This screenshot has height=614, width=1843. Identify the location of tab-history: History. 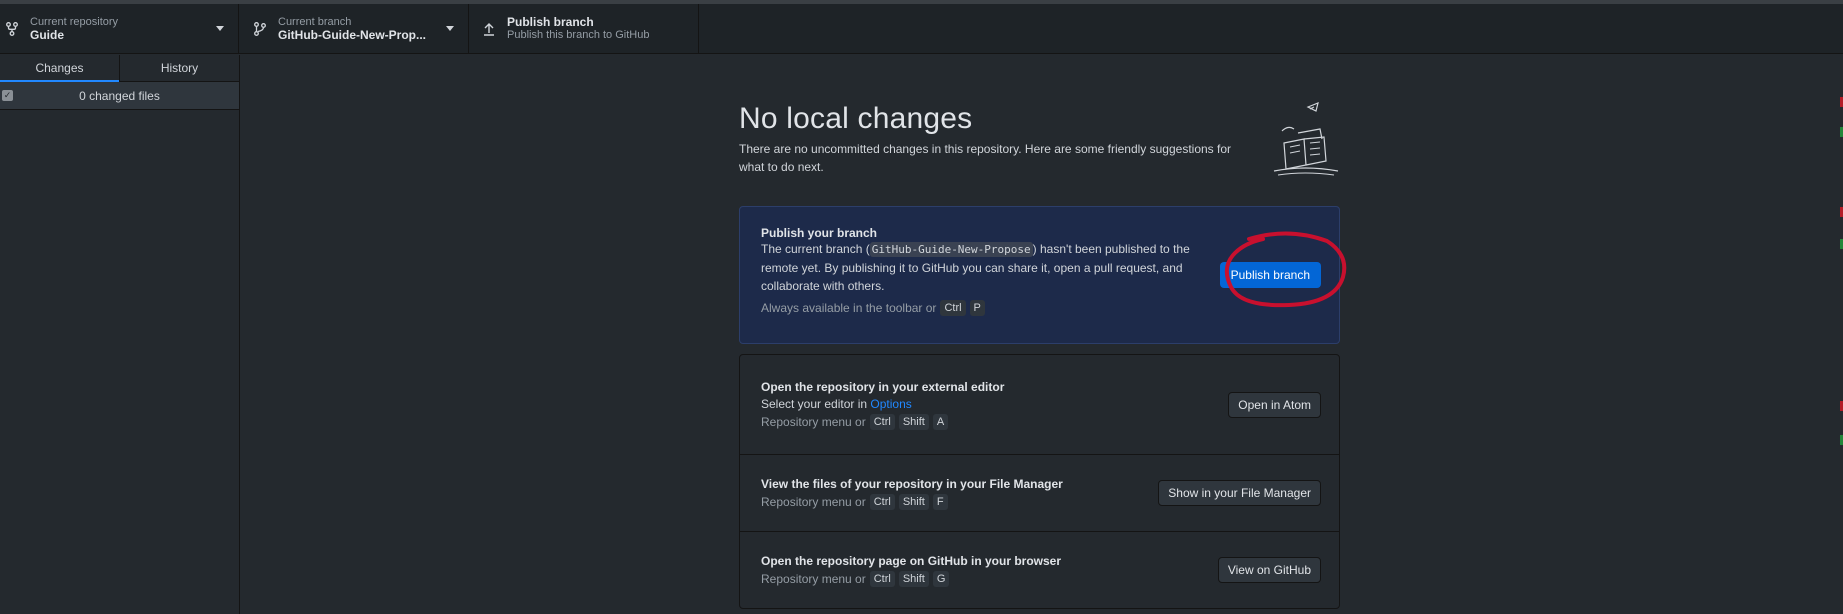
(179, 68).